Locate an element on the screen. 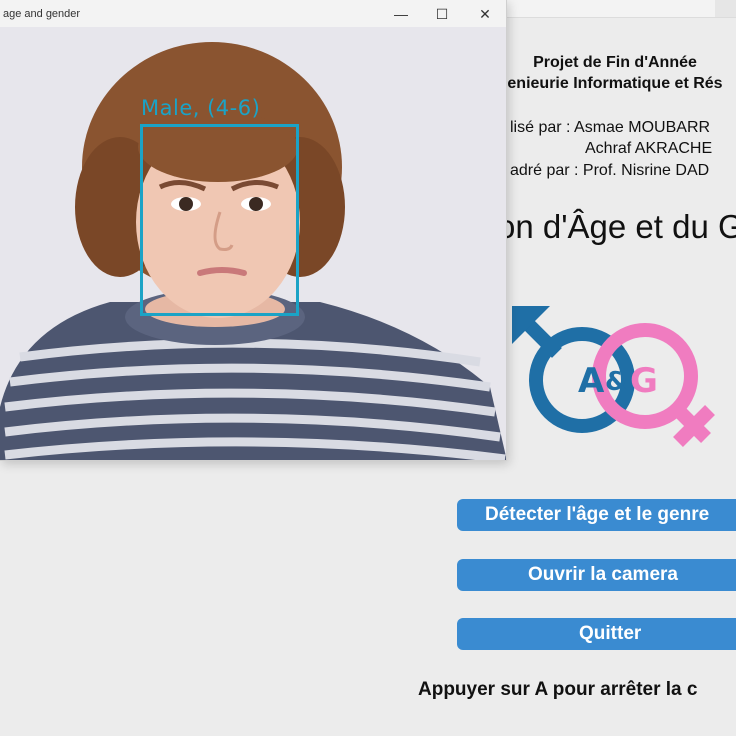 The image size is (736, 736). detect-button-label: Détecter l'âge et le genre is located at coordinates (597, 514).